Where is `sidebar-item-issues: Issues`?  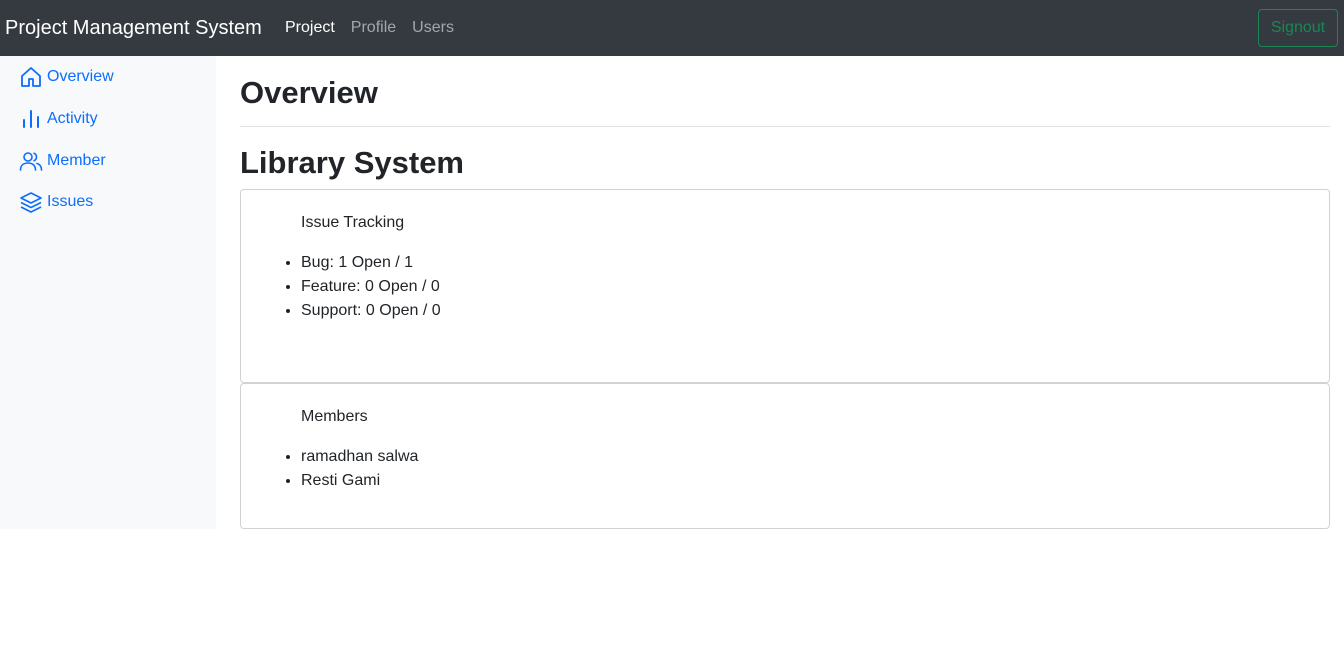
sidebar-item-issues: Issues is located at coordinates (56, 202).